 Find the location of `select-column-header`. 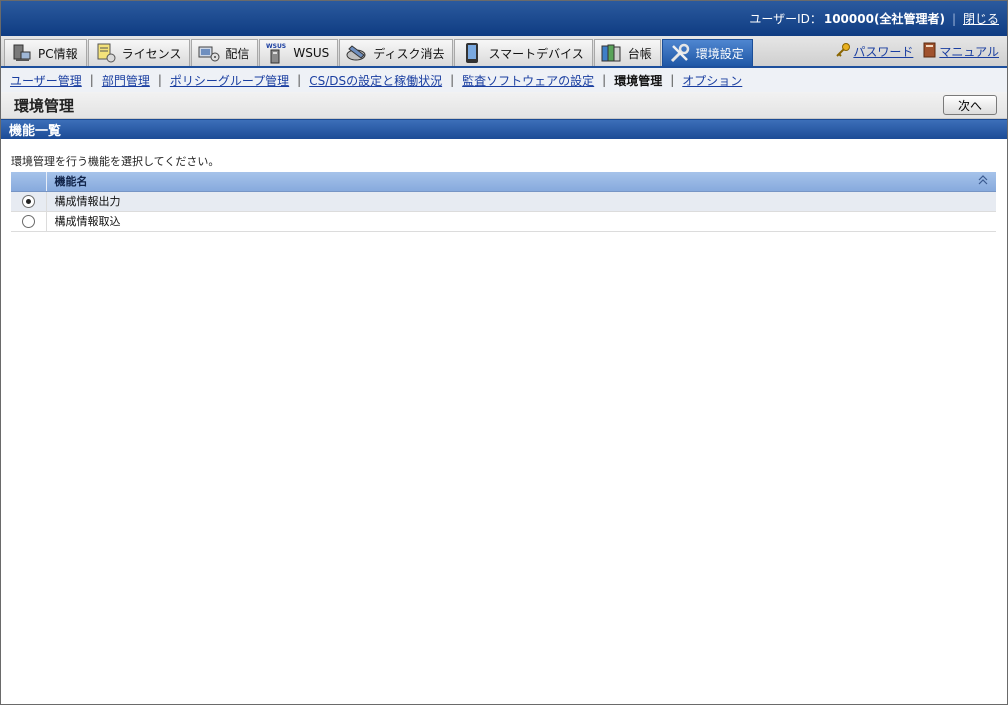

select-column-header is located at coordinates (29, 182).